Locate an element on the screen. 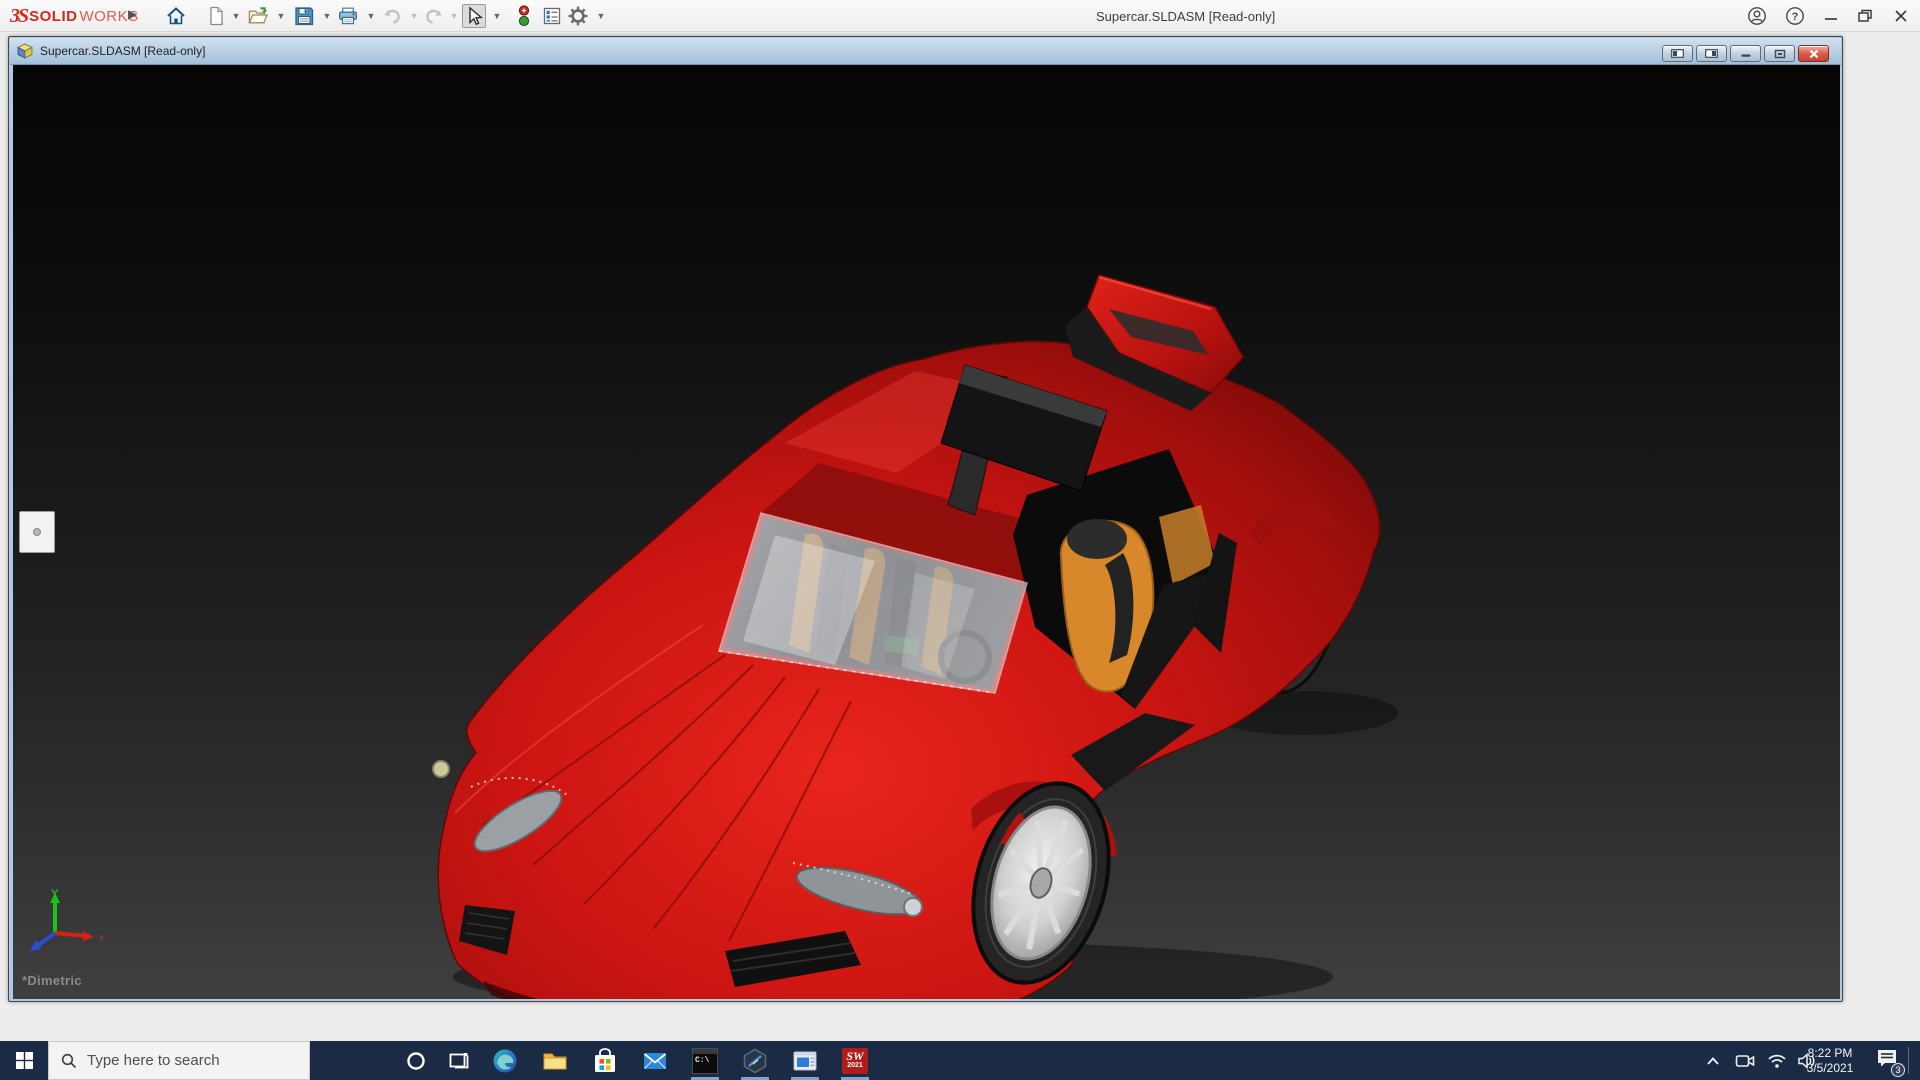 The width and height of the screenshot is (1920, 1080). save-button is located at coordinates (304, 16).